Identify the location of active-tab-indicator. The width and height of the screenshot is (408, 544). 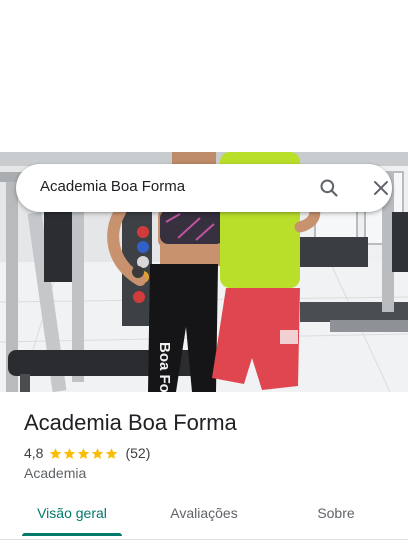
(72, 534).